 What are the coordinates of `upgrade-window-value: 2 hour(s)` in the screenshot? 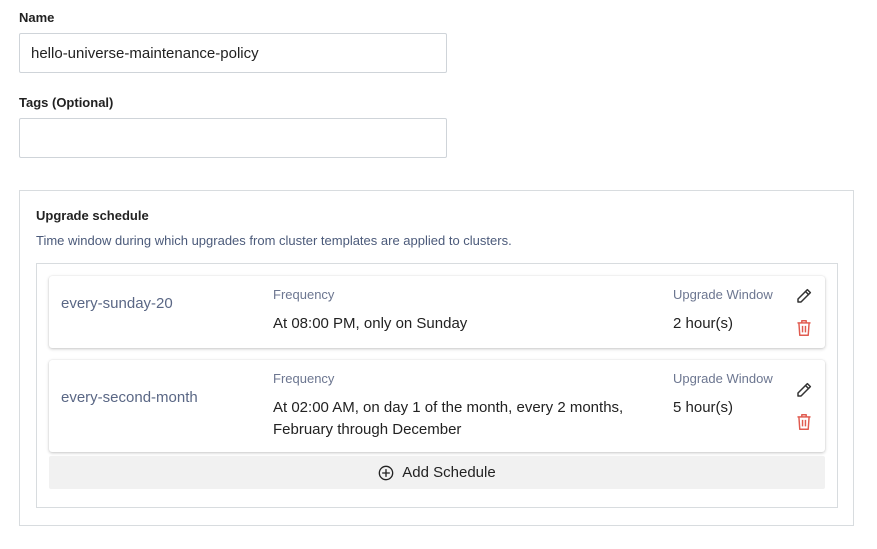 It's located at (703, 323).